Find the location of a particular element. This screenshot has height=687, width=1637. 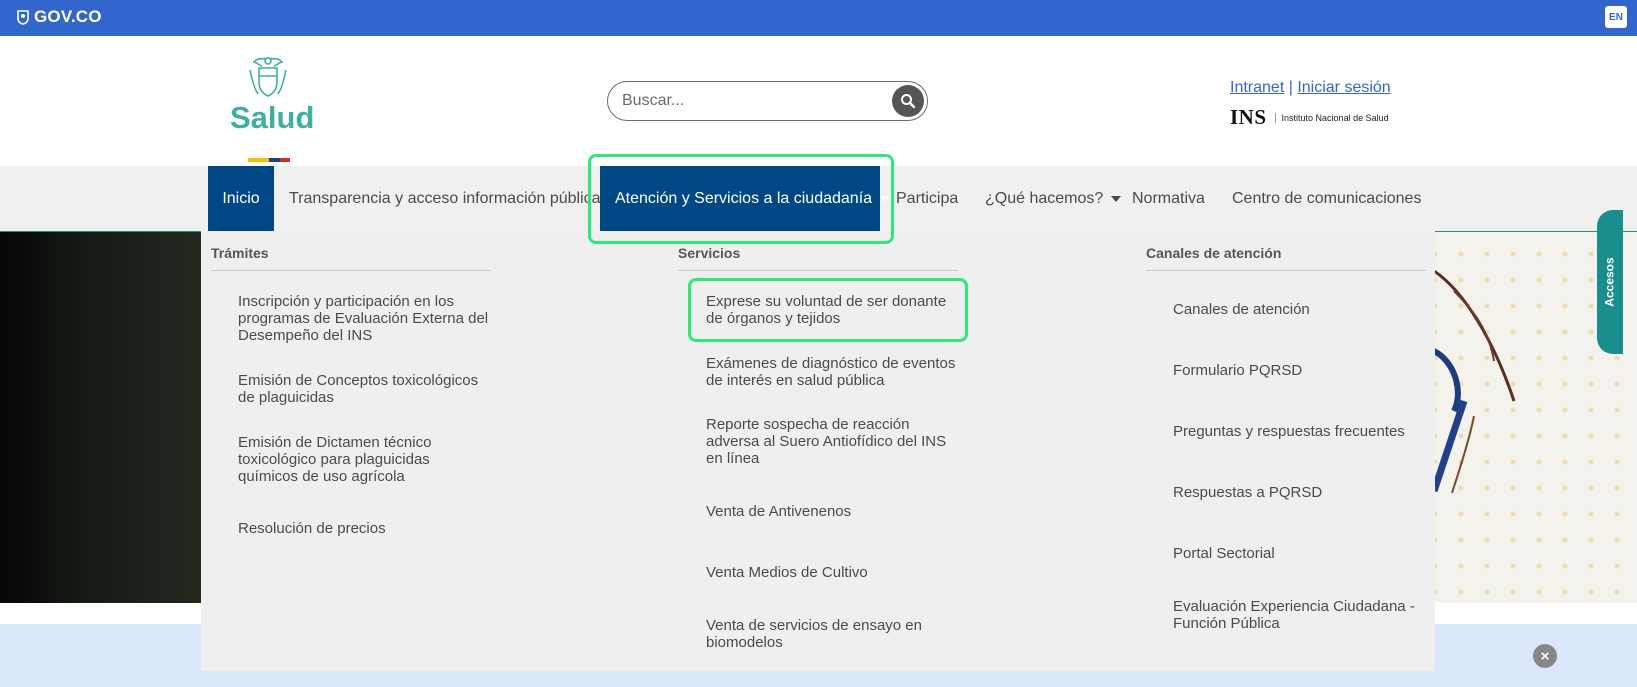

search-box is located at coordinates (767, 101).